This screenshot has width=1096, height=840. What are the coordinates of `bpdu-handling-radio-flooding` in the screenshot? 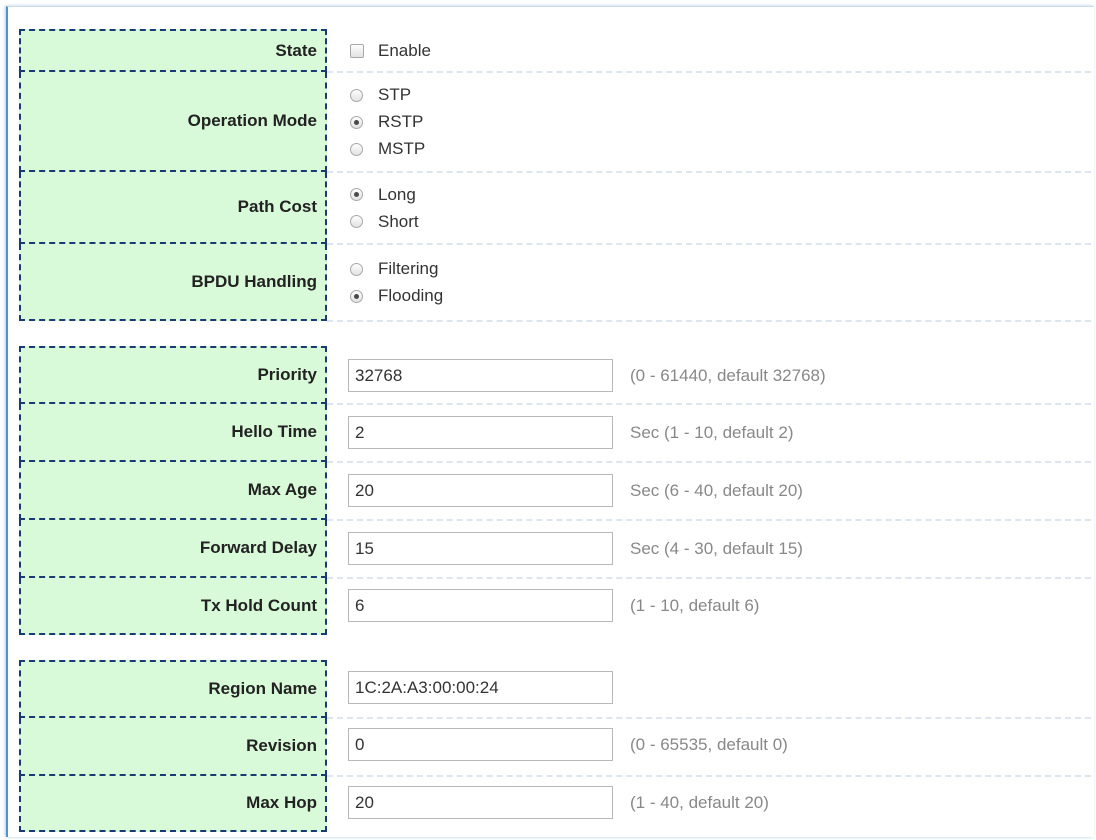 It's located at (356, 296).